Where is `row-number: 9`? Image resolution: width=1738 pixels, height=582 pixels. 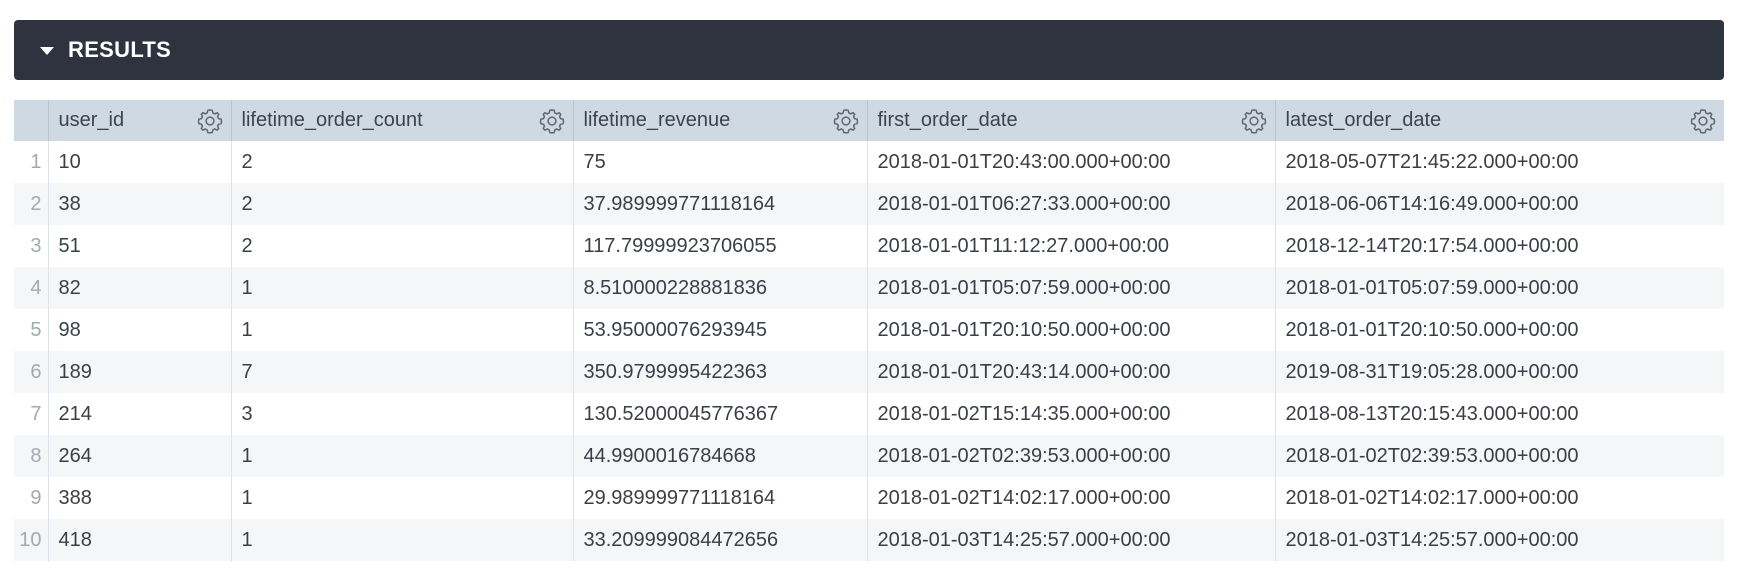
row-number: 9 is located at coordinates (36, 497).